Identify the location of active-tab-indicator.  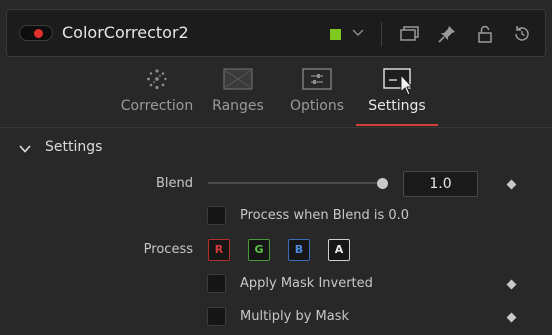
(397, 125).